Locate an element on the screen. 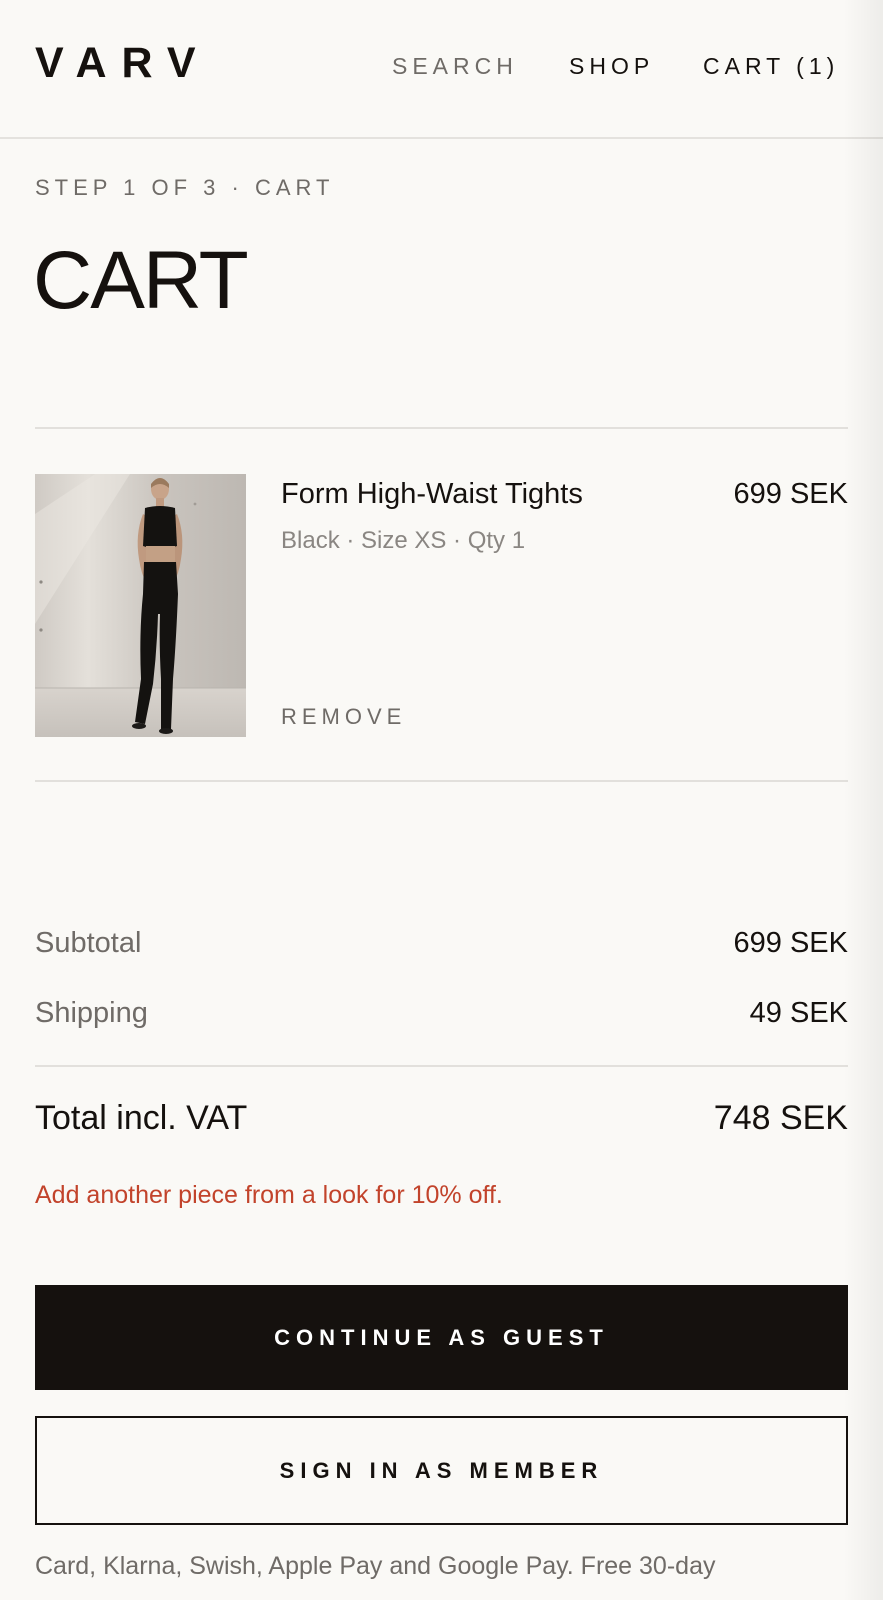  site-header: VARV SEARCH SHOP CART (1) is located at coordinates (441, 69).